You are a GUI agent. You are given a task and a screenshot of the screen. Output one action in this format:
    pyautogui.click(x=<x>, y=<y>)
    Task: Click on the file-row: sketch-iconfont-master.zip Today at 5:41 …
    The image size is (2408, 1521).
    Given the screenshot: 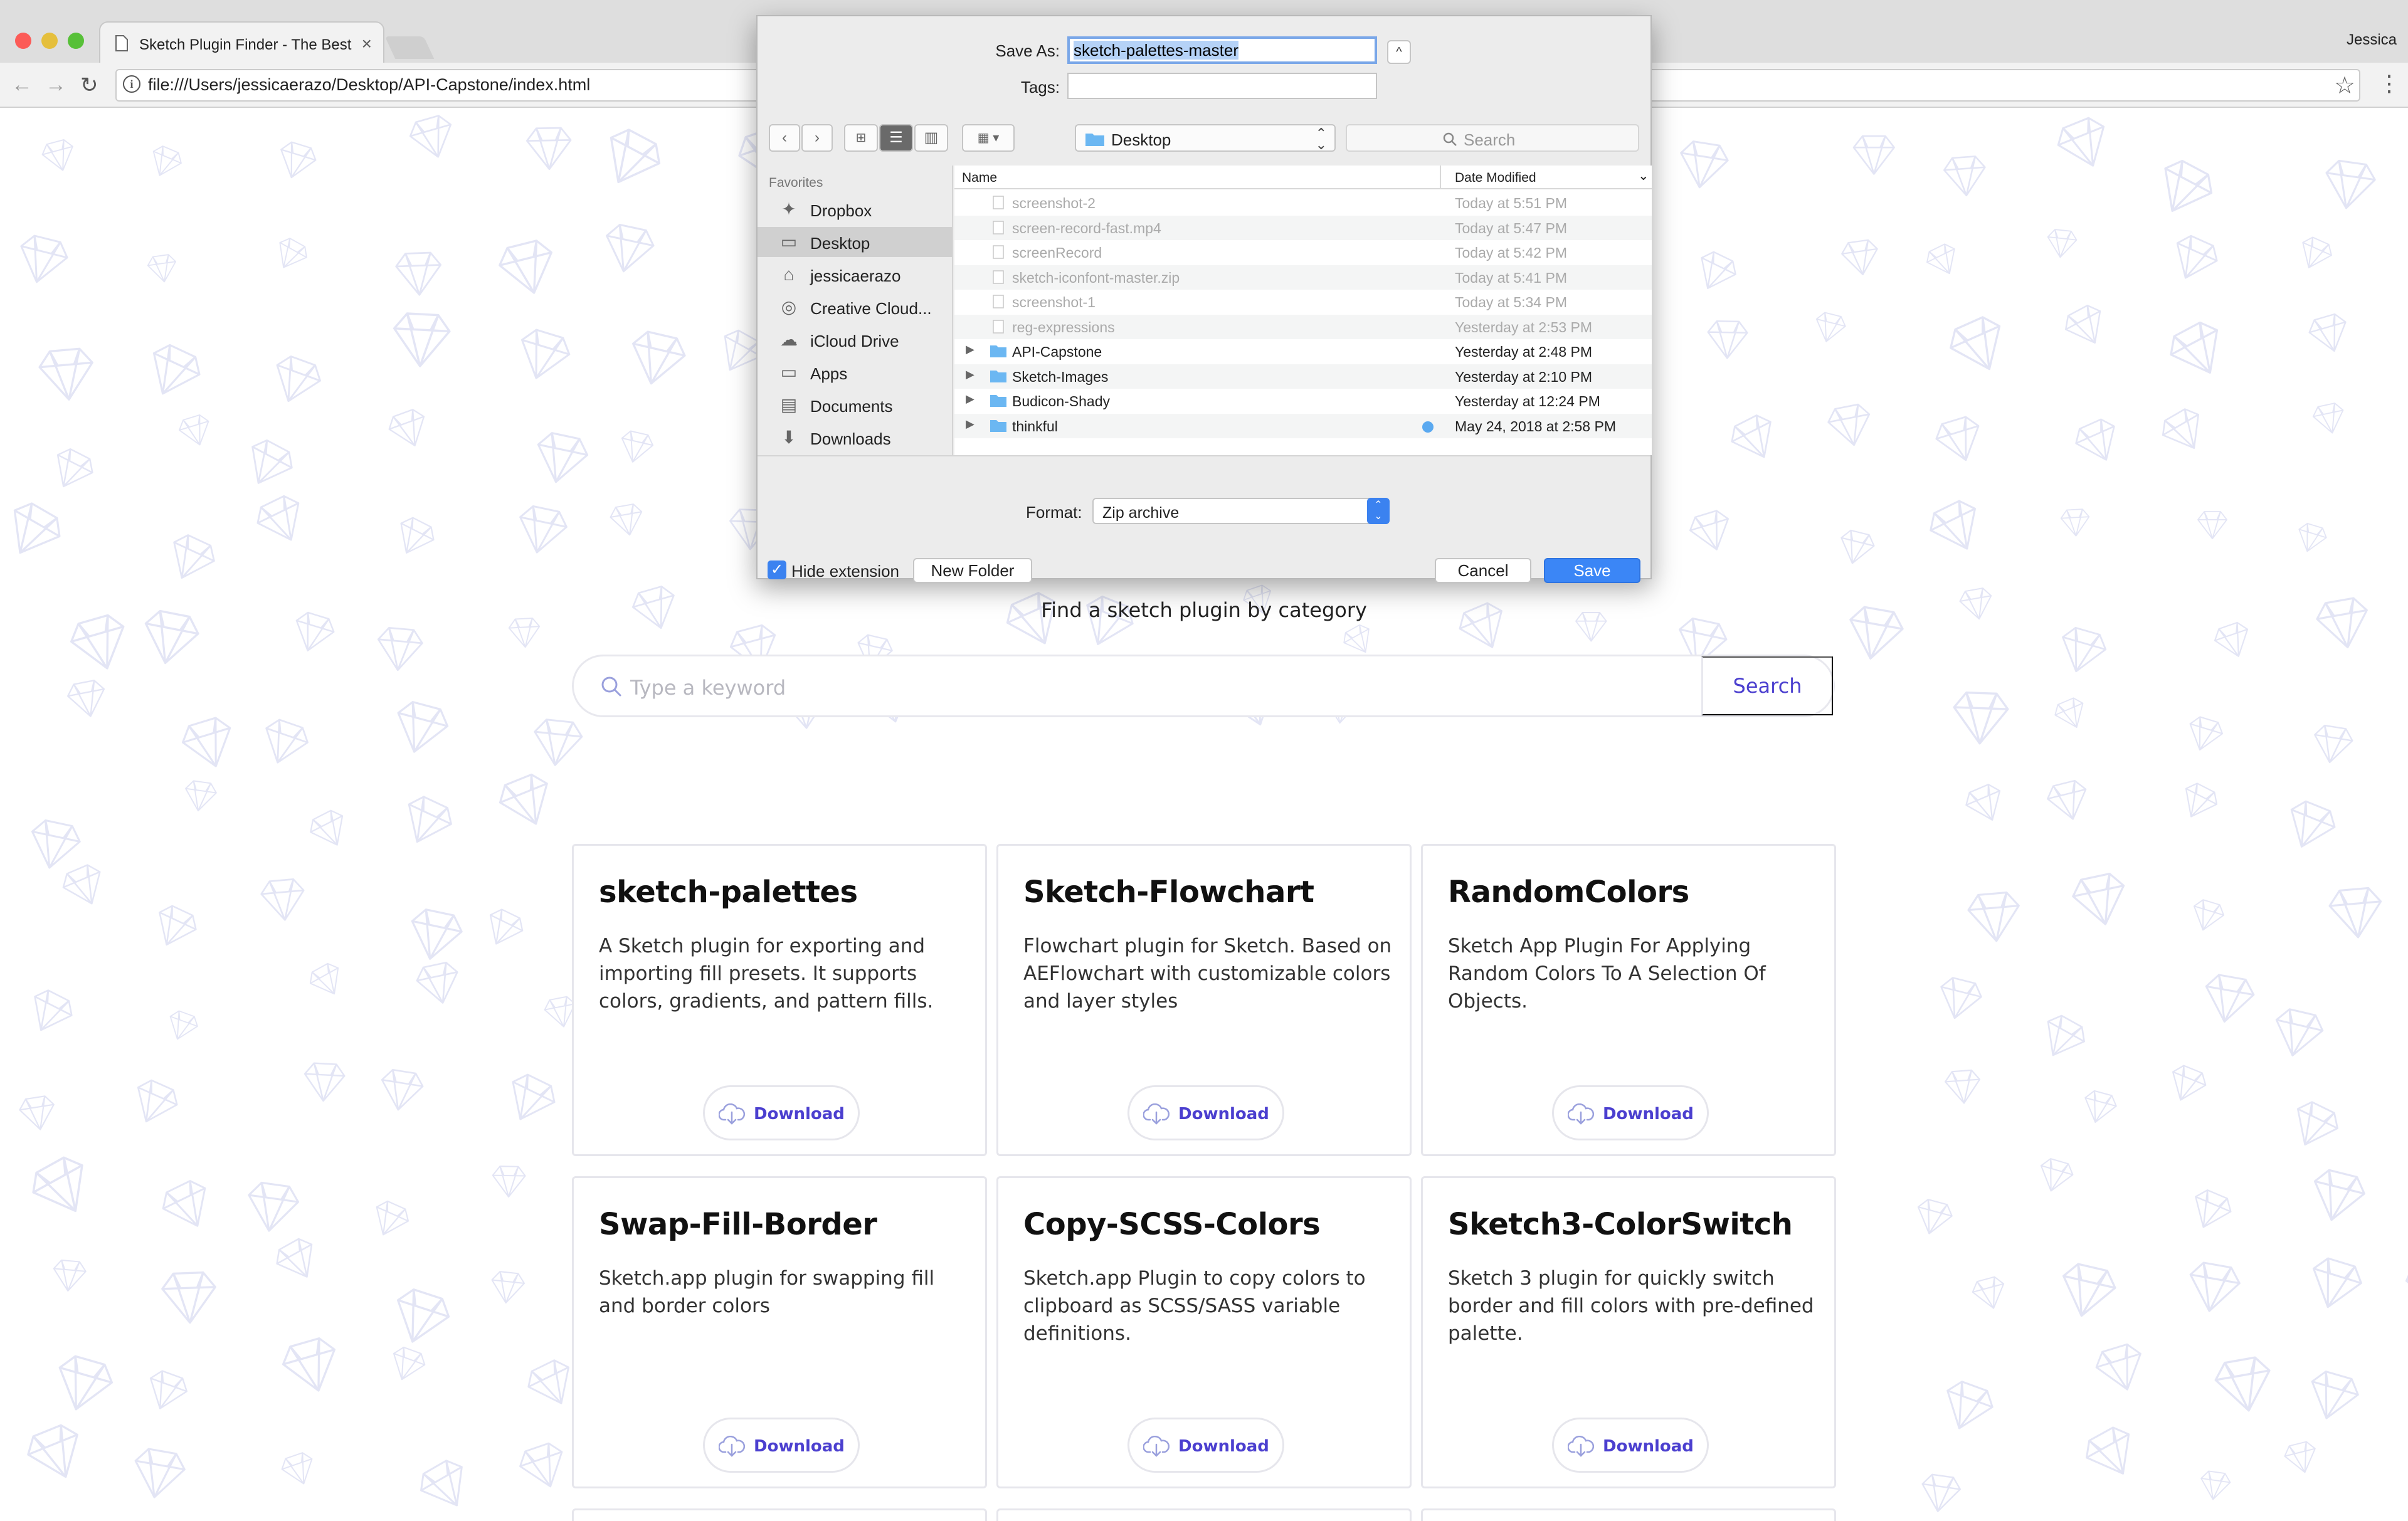 What is the action you would take?
    pyautogui.click(x=1303, y=277)
    